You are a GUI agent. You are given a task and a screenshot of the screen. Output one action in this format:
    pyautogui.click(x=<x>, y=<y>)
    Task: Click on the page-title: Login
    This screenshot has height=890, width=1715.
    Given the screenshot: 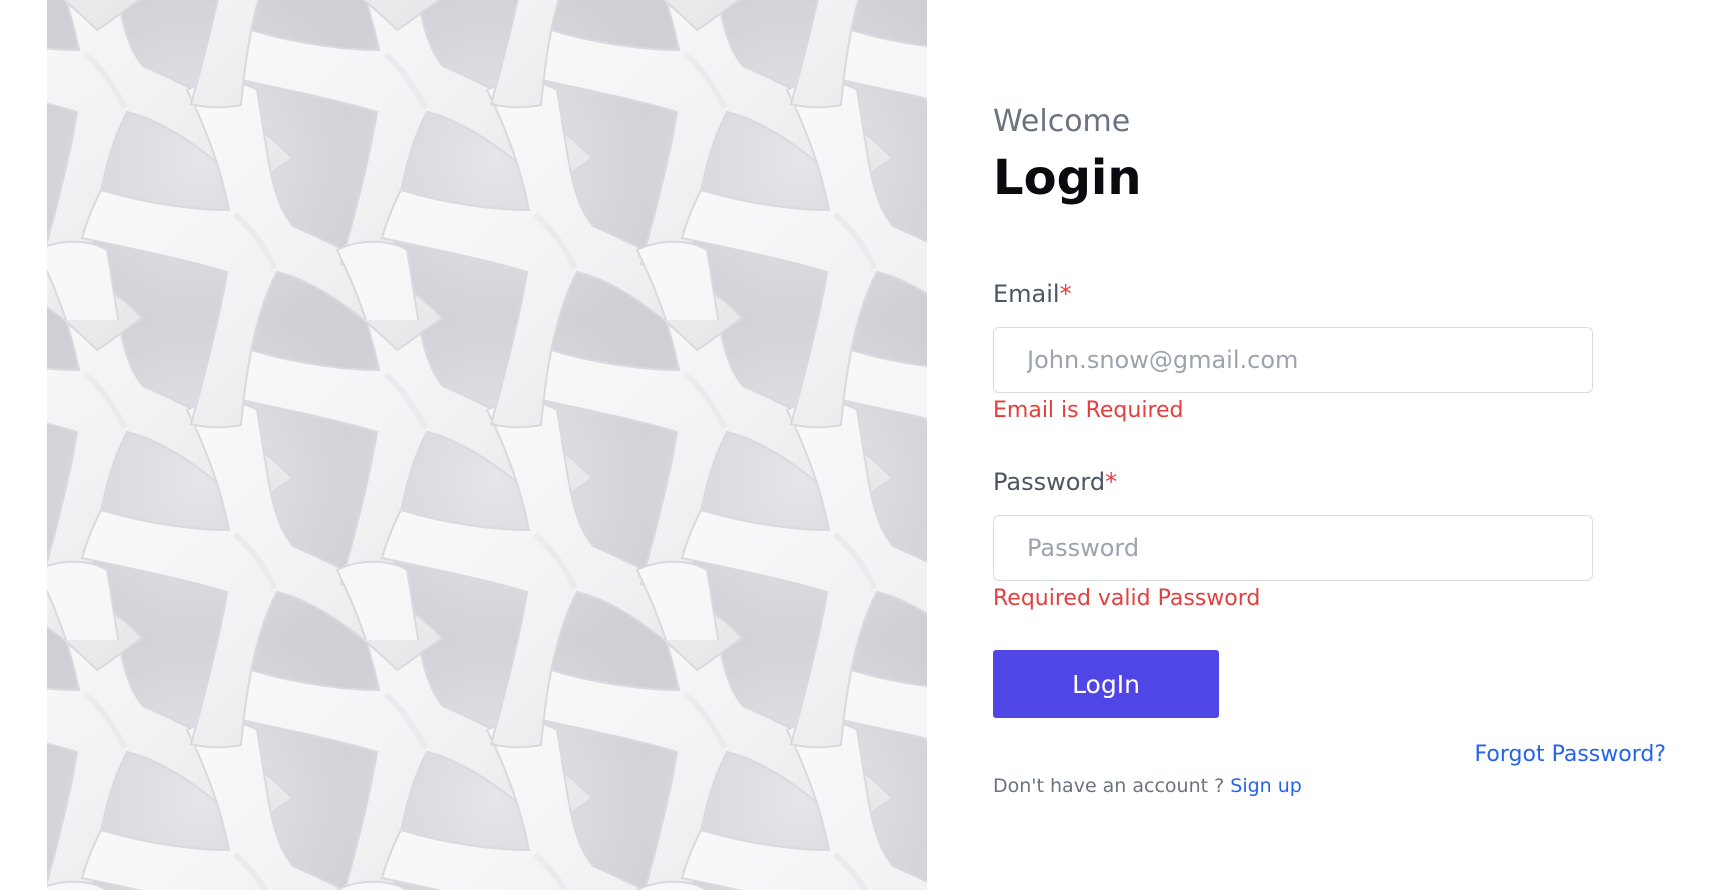 What is the action you would take?
    pyautogui.click(x=1067, y=178)
    